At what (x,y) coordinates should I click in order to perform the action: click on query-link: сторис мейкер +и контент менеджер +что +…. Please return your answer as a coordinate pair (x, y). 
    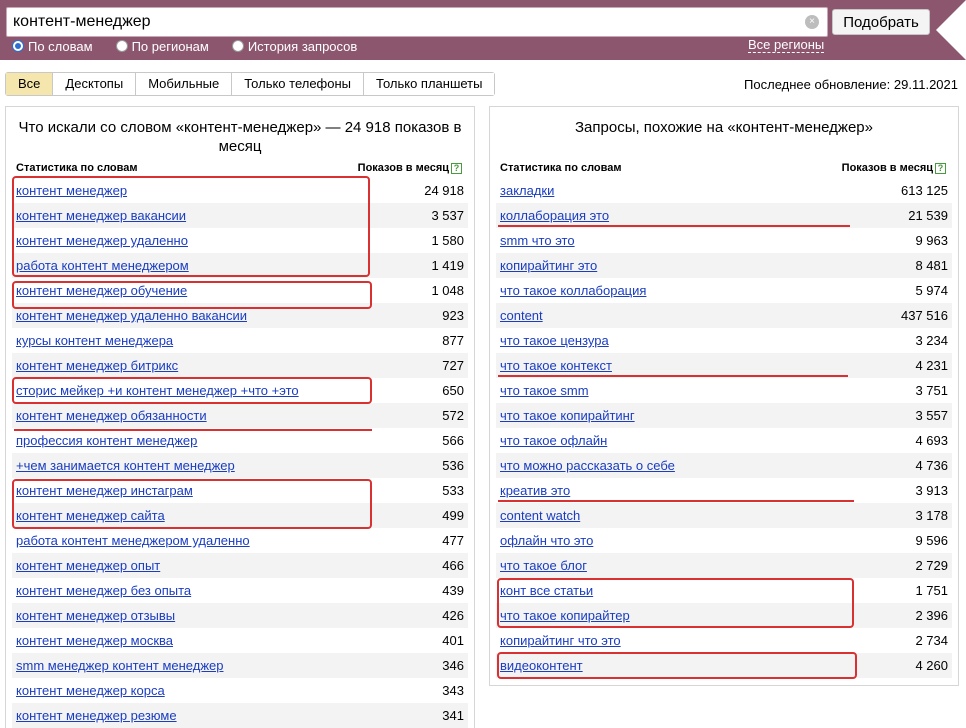
    Looking at the image, I should click on (157, 390).